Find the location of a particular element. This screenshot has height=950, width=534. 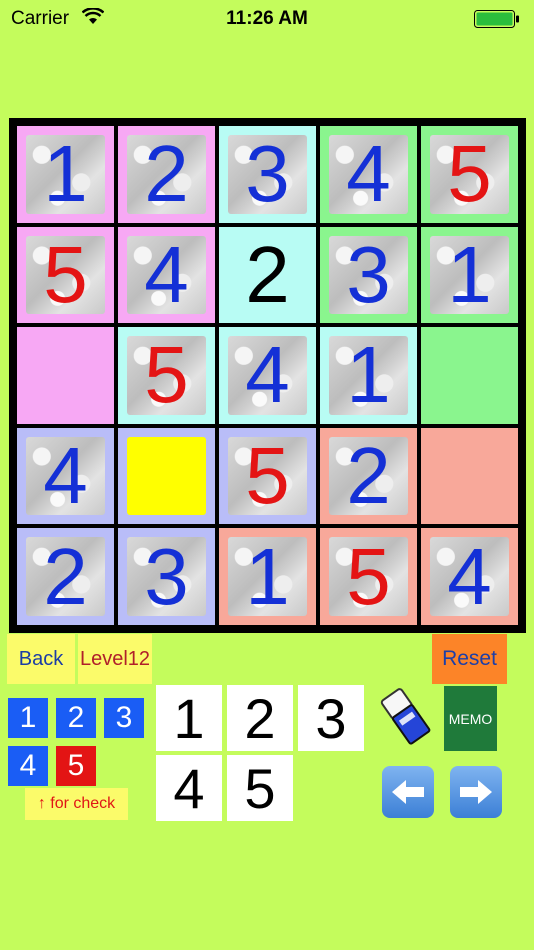

number-key-1: 1 is located at coordinates (189, 718).